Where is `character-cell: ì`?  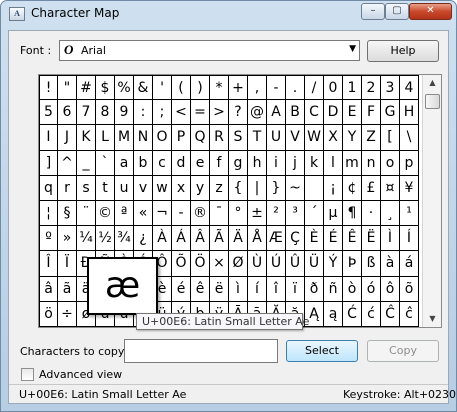
character-cell: ì is located at coordinates (238, 289).